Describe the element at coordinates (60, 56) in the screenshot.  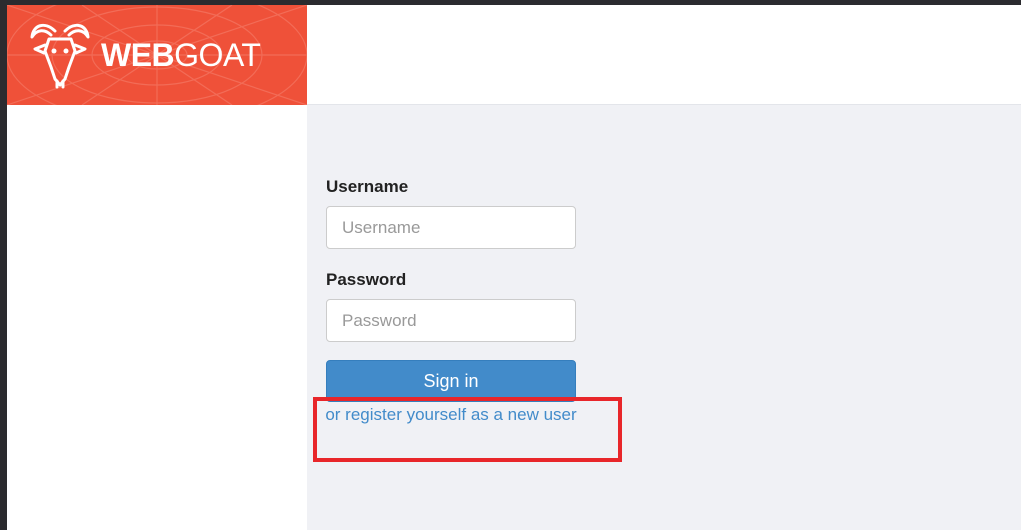
I see `goat-head-icon` at that location.